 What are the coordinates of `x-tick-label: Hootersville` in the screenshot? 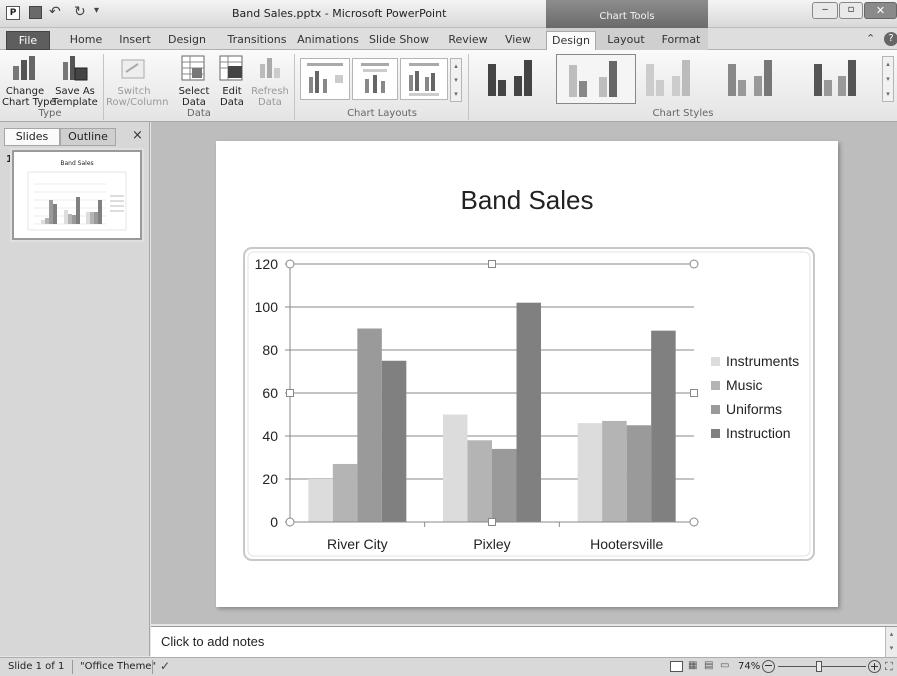 It's located at (626, 544).